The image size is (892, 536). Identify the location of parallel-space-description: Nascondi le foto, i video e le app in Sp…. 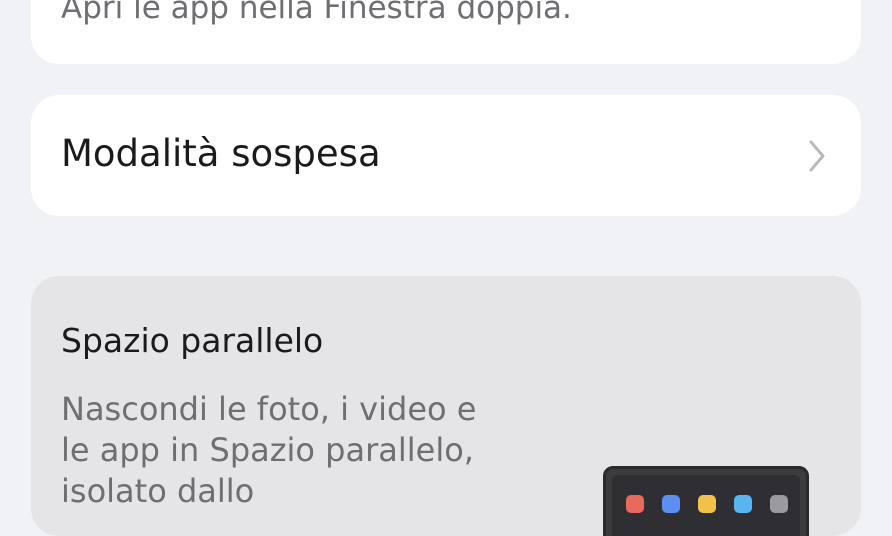
(269, 450).